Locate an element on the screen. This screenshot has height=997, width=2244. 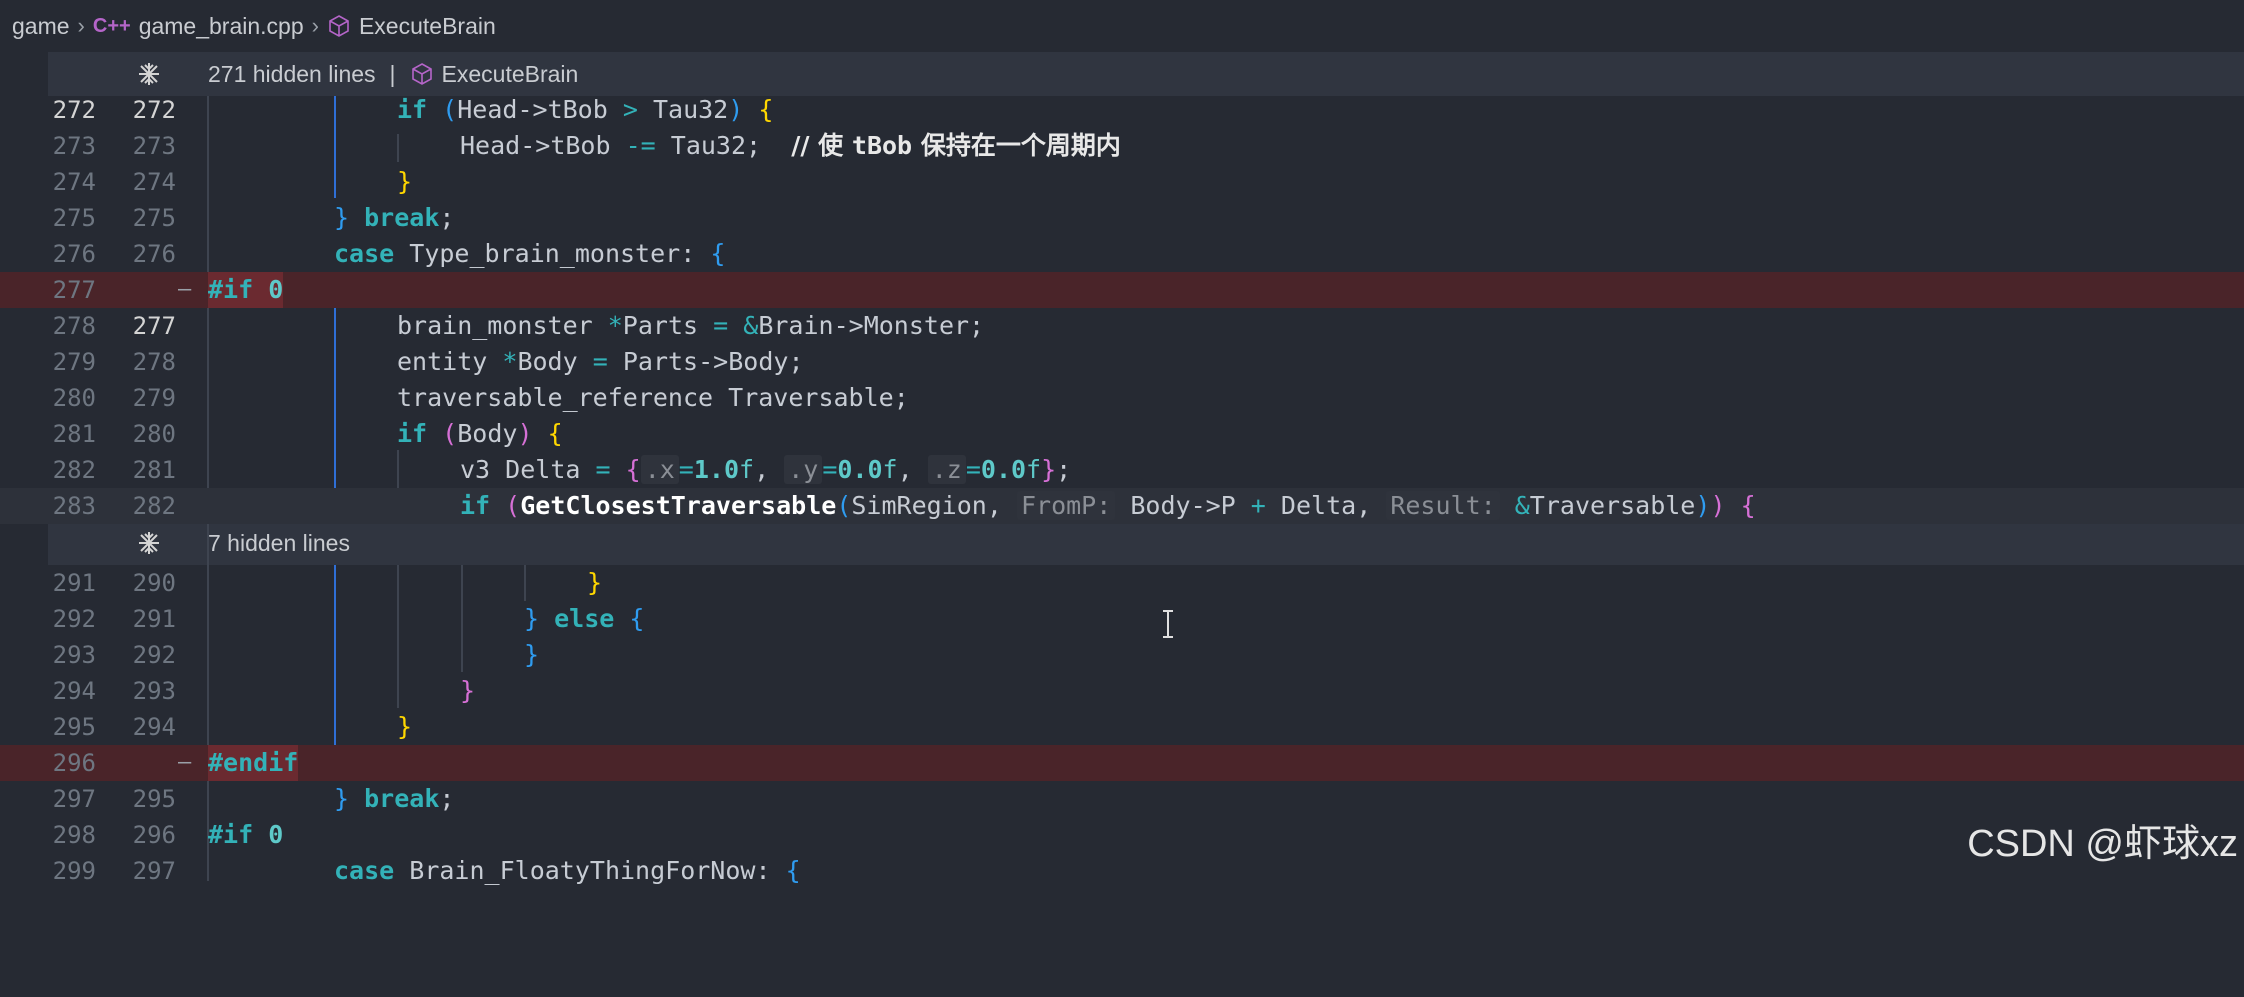
code-line: 297 295 } break; is located at coordinates (1122, 799).